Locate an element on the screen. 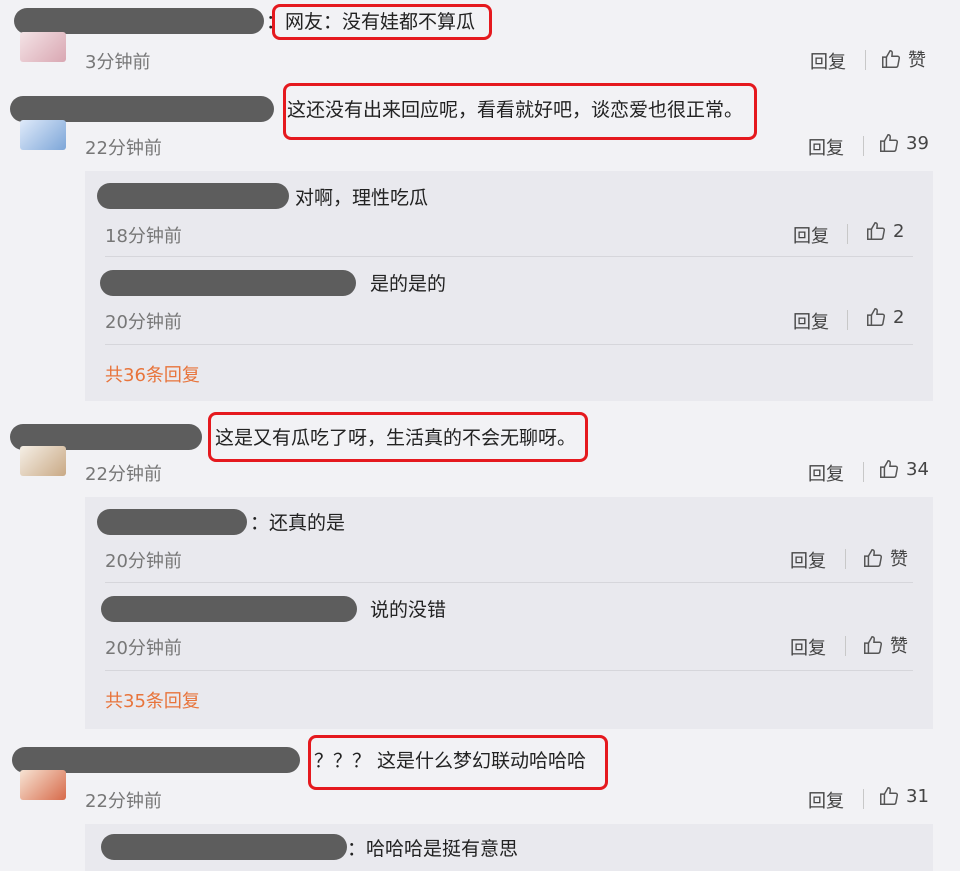  like-count: 34 is located at coordinates (917, 469).